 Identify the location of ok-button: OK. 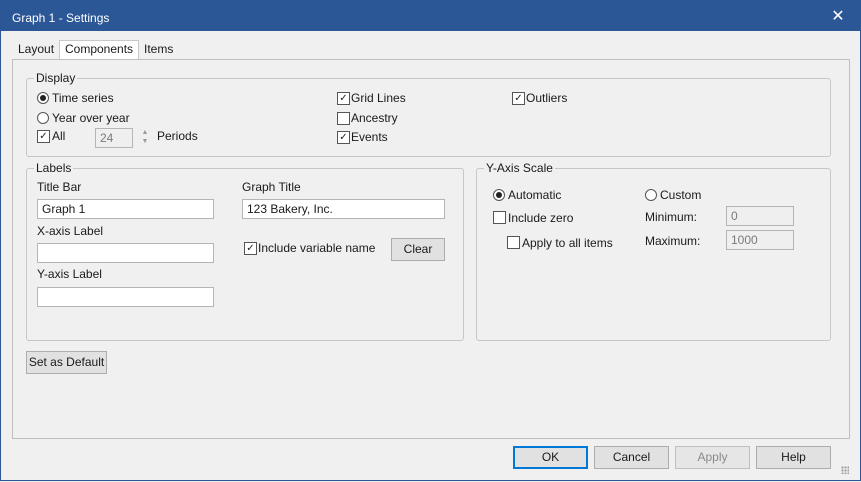
(550, 457).